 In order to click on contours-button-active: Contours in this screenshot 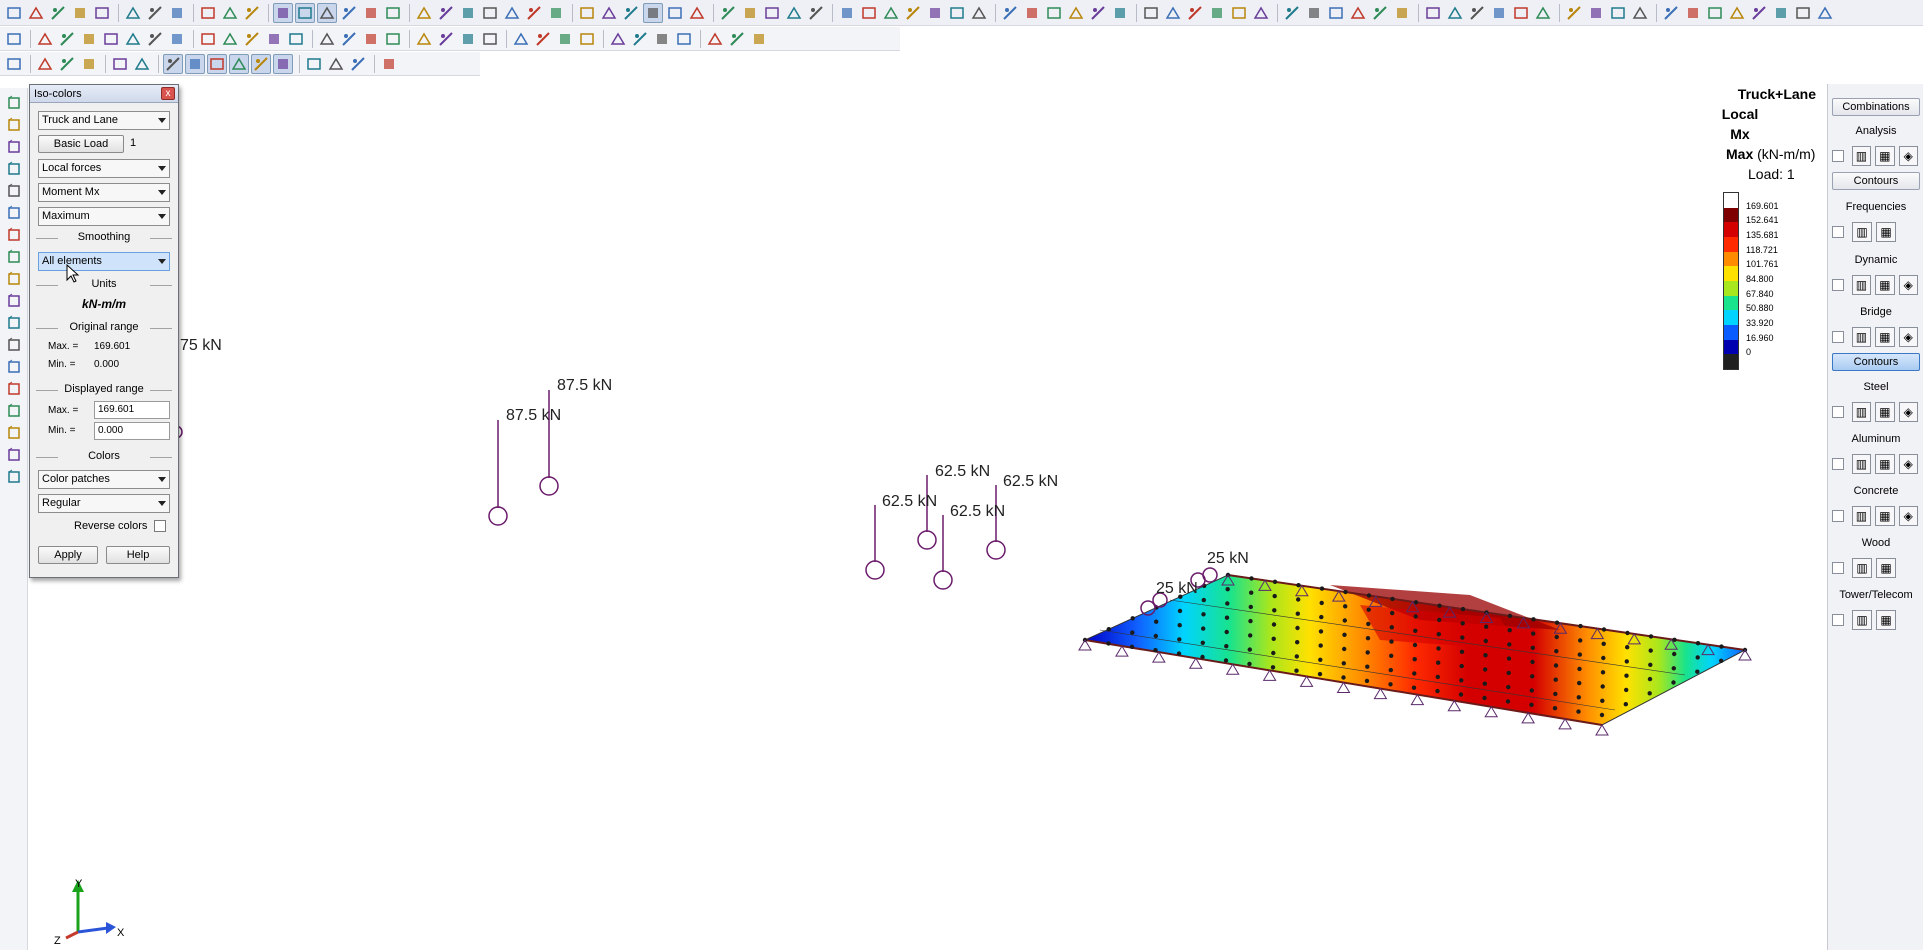, I will do `click(1876, 362)`.